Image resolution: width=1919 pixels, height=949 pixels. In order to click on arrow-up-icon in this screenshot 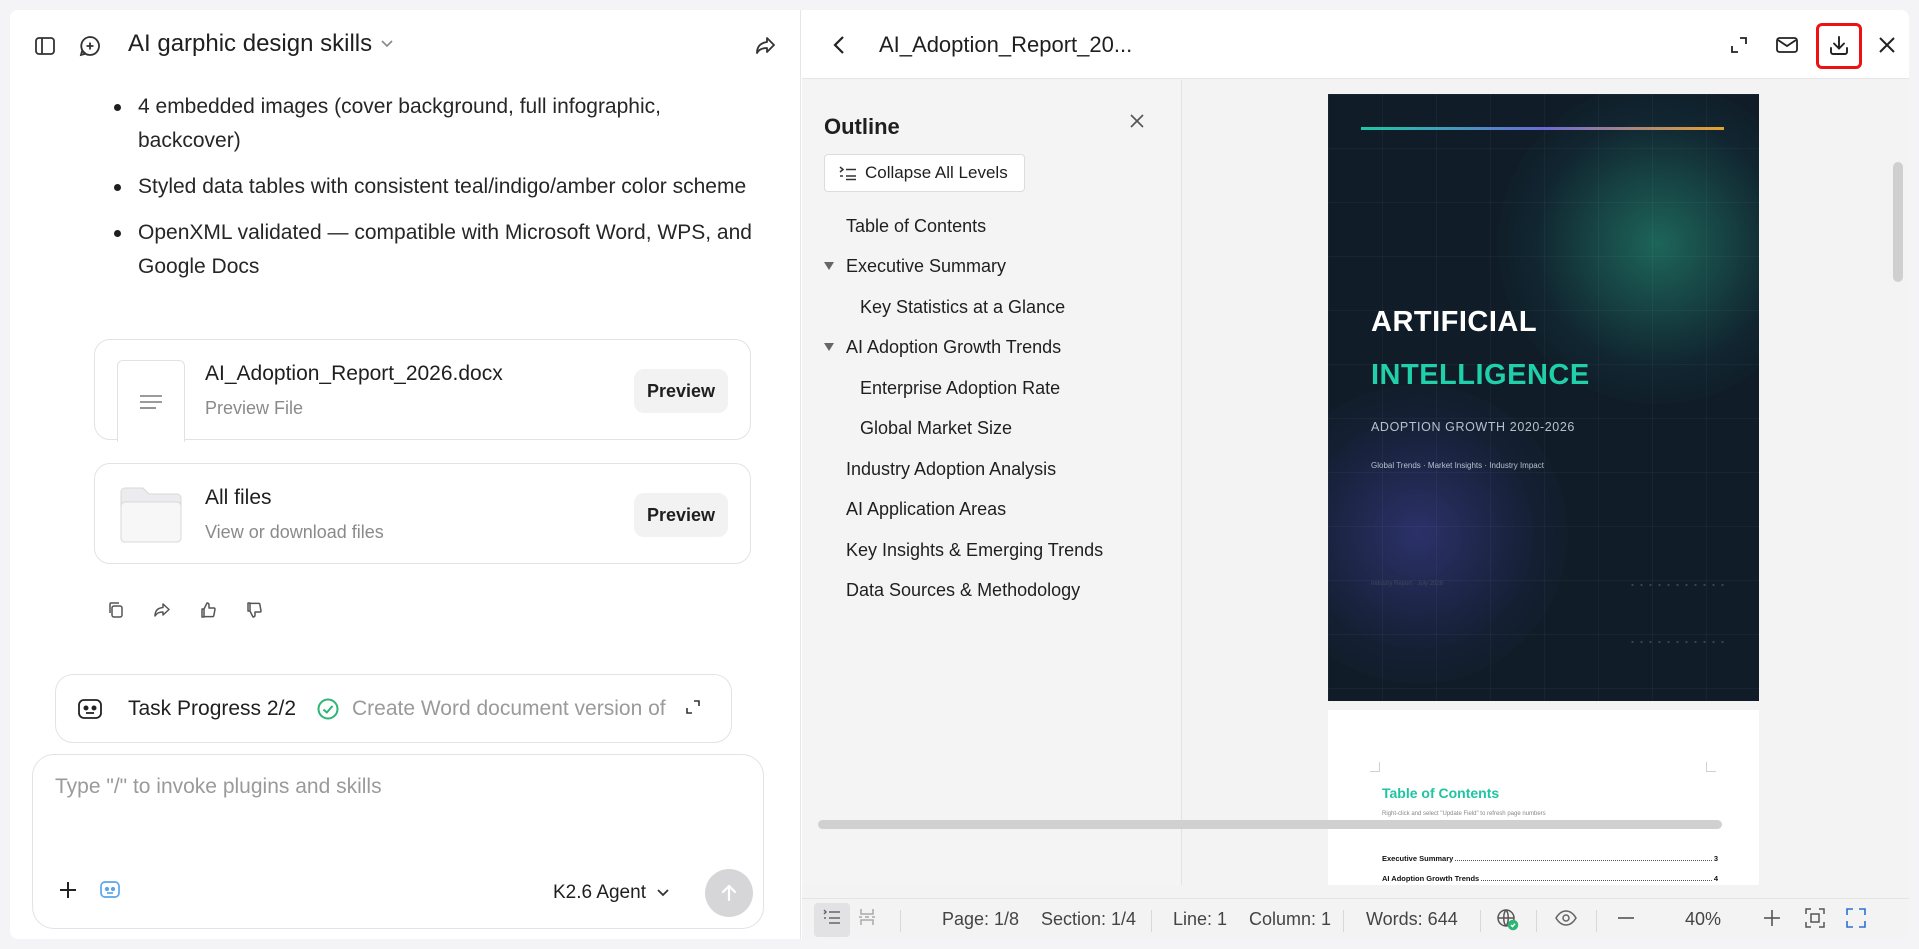, I will do `click(729, 893)`.